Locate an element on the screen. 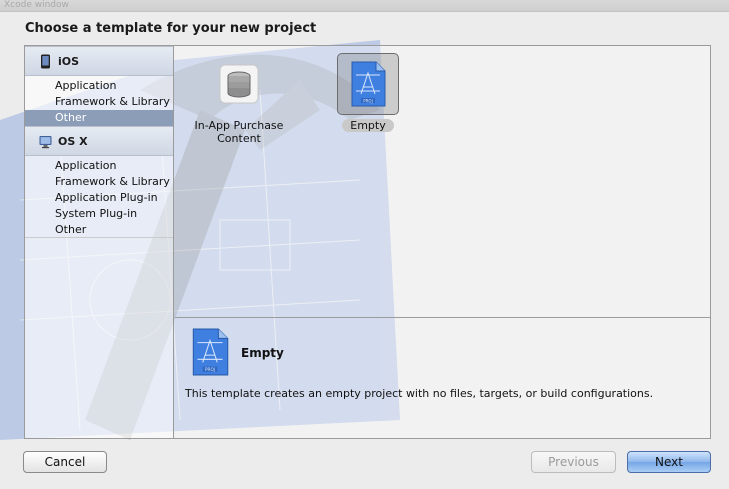 The height and width of the screenshot is (489, 729). sidebar-item-osx-framework-library: Framework & Library is located at coordinates (99, 182).